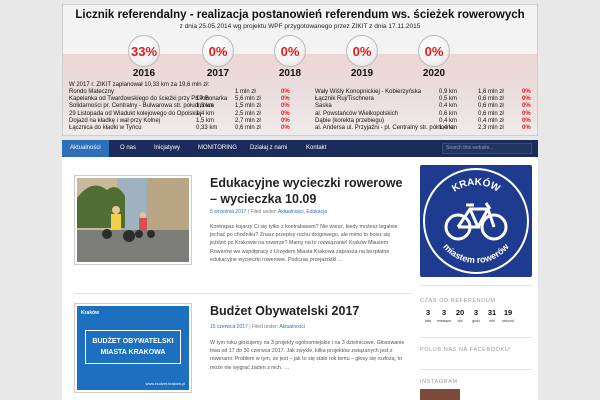 This screenshot has height=400, width=600. Describe the element at coordinates (444, 315) in the screenshot. I see `counter-cell: 3 miesiące` at that location.